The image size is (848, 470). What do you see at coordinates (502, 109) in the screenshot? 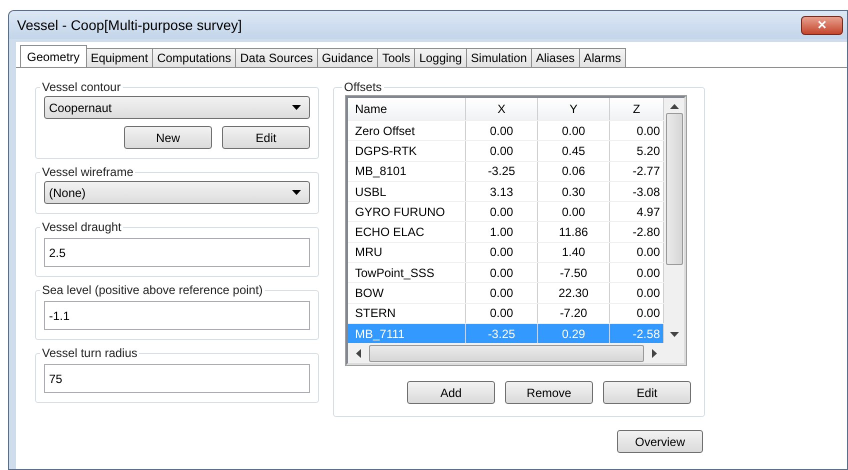
I see `column-header: X` at bounding box center [502, 109].